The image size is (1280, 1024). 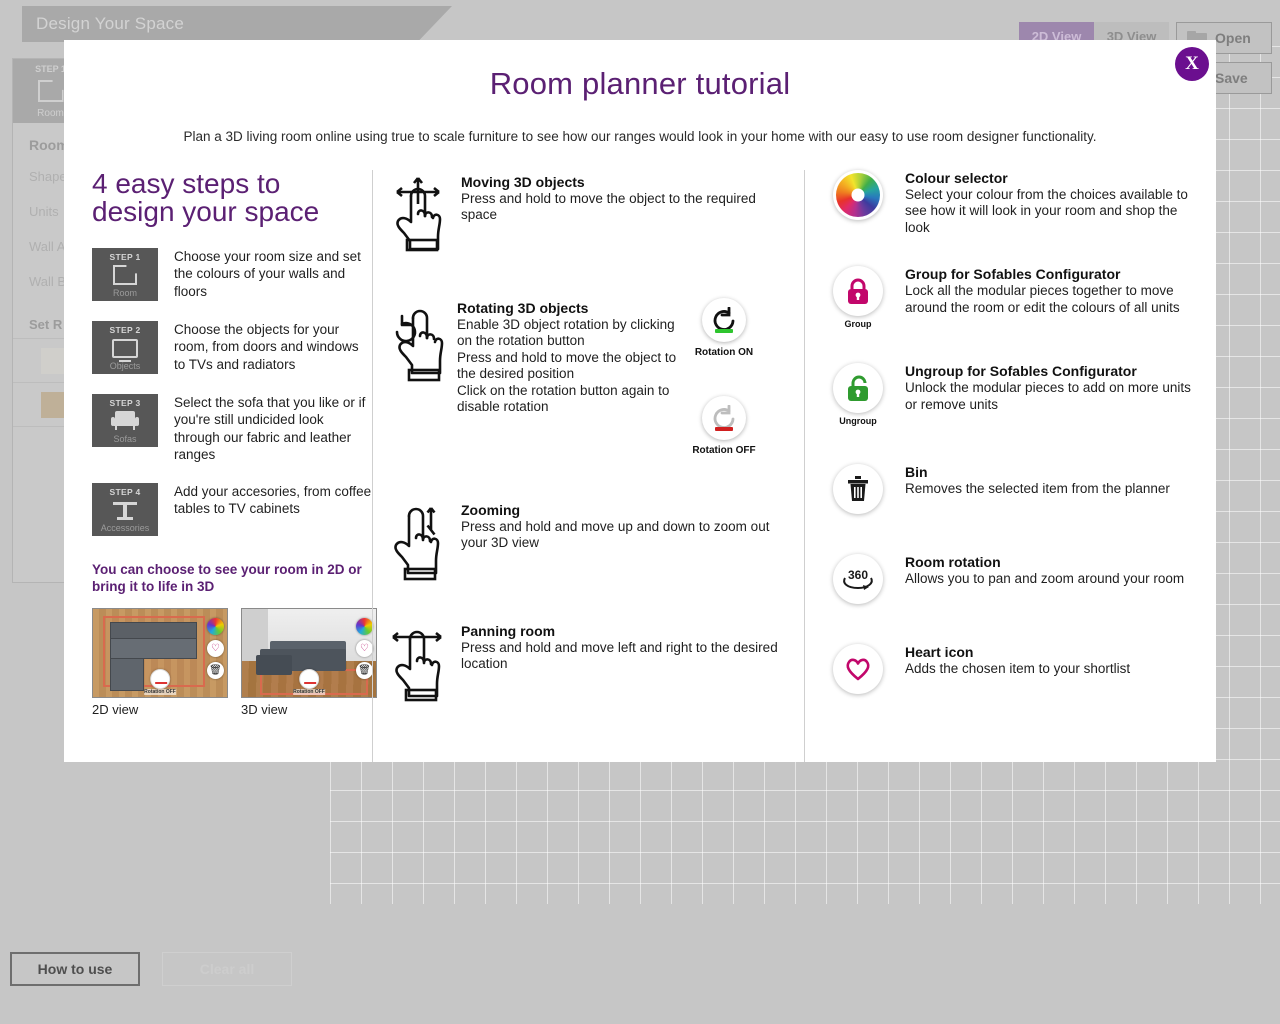 What do you see at coordinates (418, 544) in the screenshot?
I see `hand-zoom-icon` at bounding box center [418, 544].